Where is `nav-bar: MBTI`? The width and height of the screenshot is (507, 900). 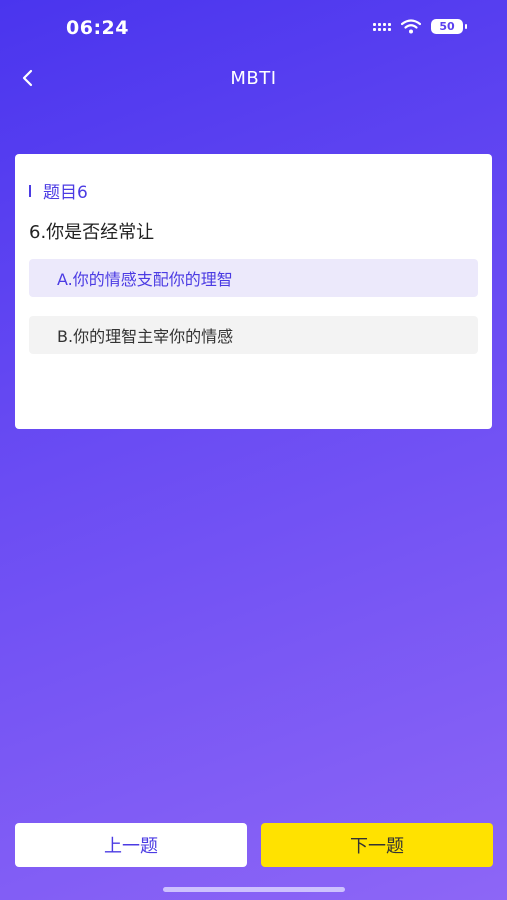 nav-bar: MBTI is located at coordinates (253, 79).